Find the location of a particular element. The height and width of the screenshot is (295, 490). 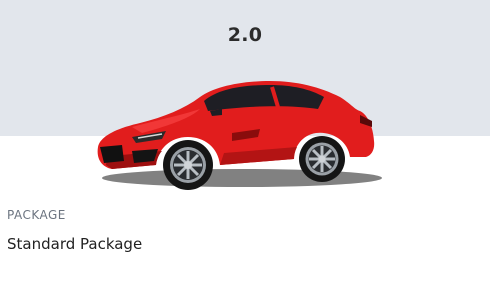

grade-title: 2.0 is located at coordinates (245, 35).